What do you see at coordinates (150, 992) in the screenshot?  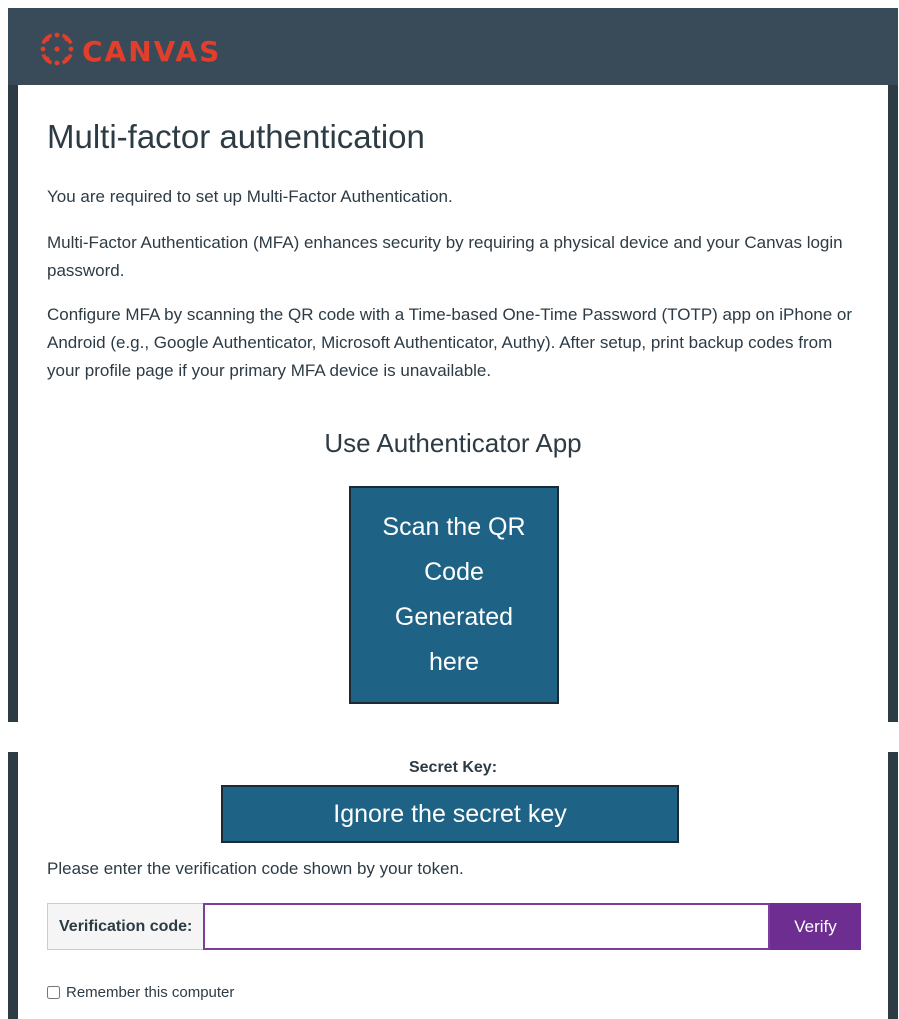 I see `remember-computer-label: Remember this computer` at bounding box center [150, 992].